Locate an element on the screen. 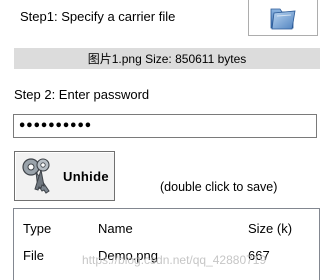  row-name-cell: Demo.png is located at coordinates (128, 255).